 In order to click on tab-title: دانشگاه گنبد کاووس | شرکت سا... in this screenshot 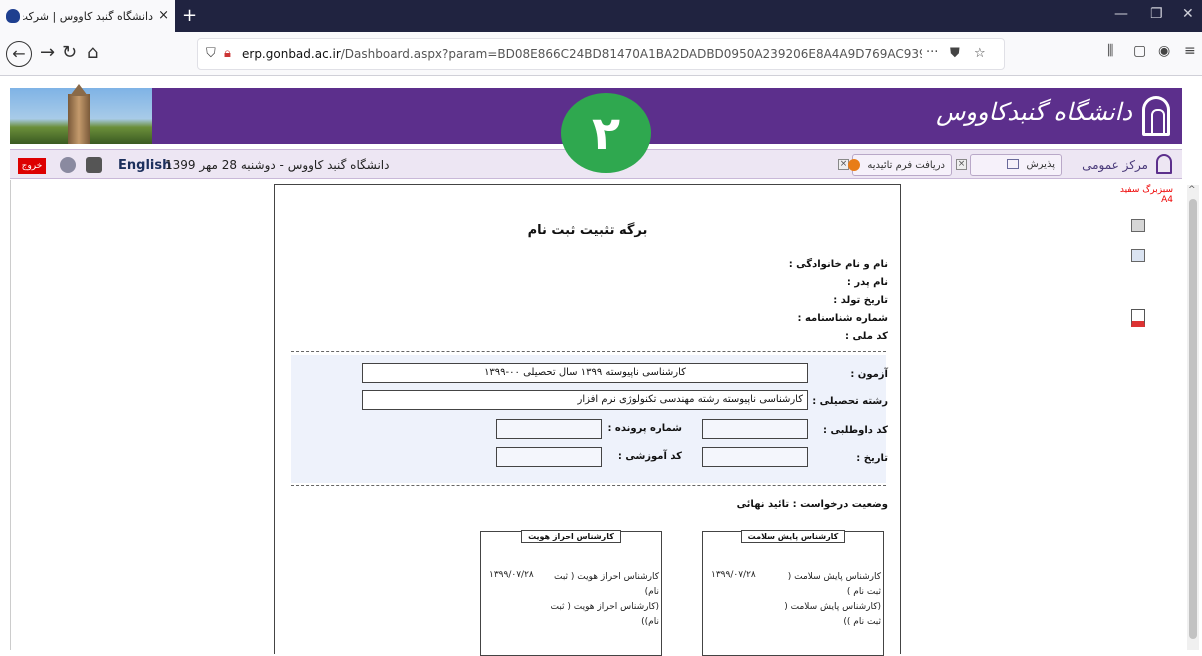, I will do `click(88, 16)`.